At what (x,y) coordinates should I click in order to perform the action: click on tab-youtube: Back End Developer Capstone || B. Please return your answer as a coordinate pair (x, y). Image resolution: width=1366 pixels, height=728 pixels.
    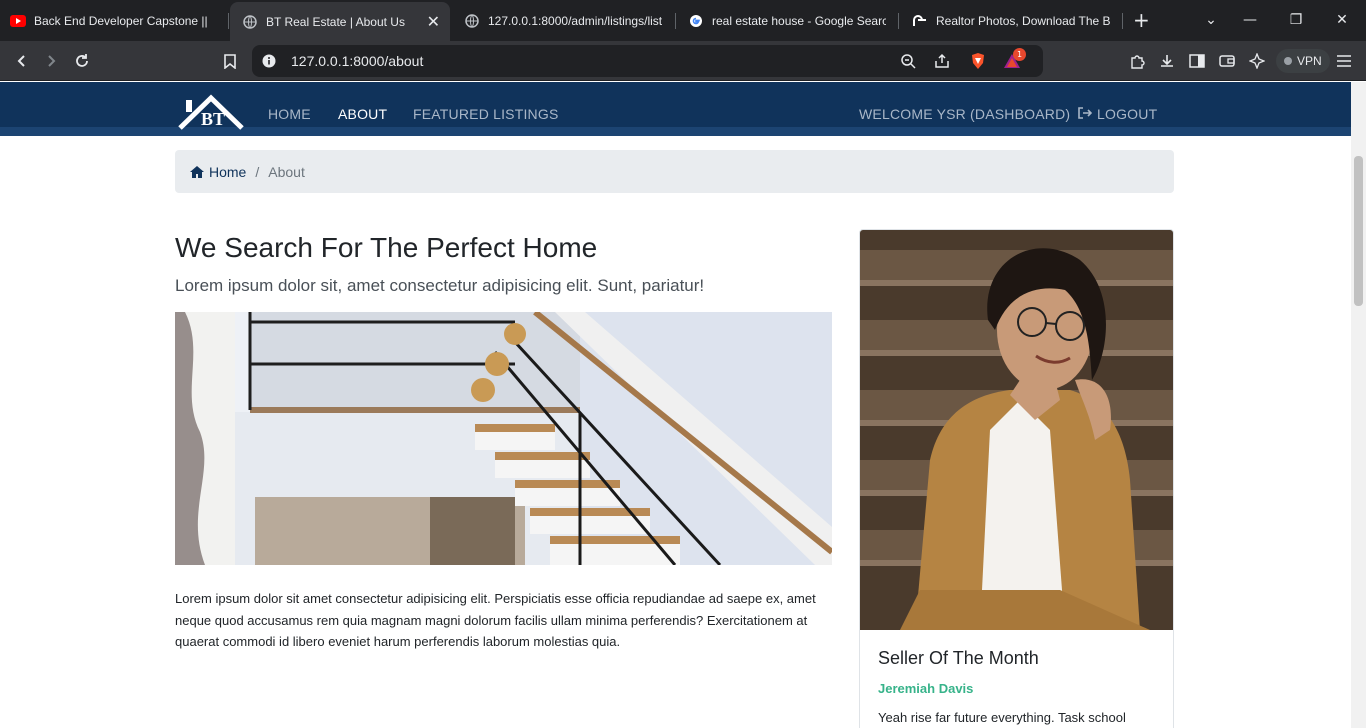
    Looking at the image, I should click on (119, 20).